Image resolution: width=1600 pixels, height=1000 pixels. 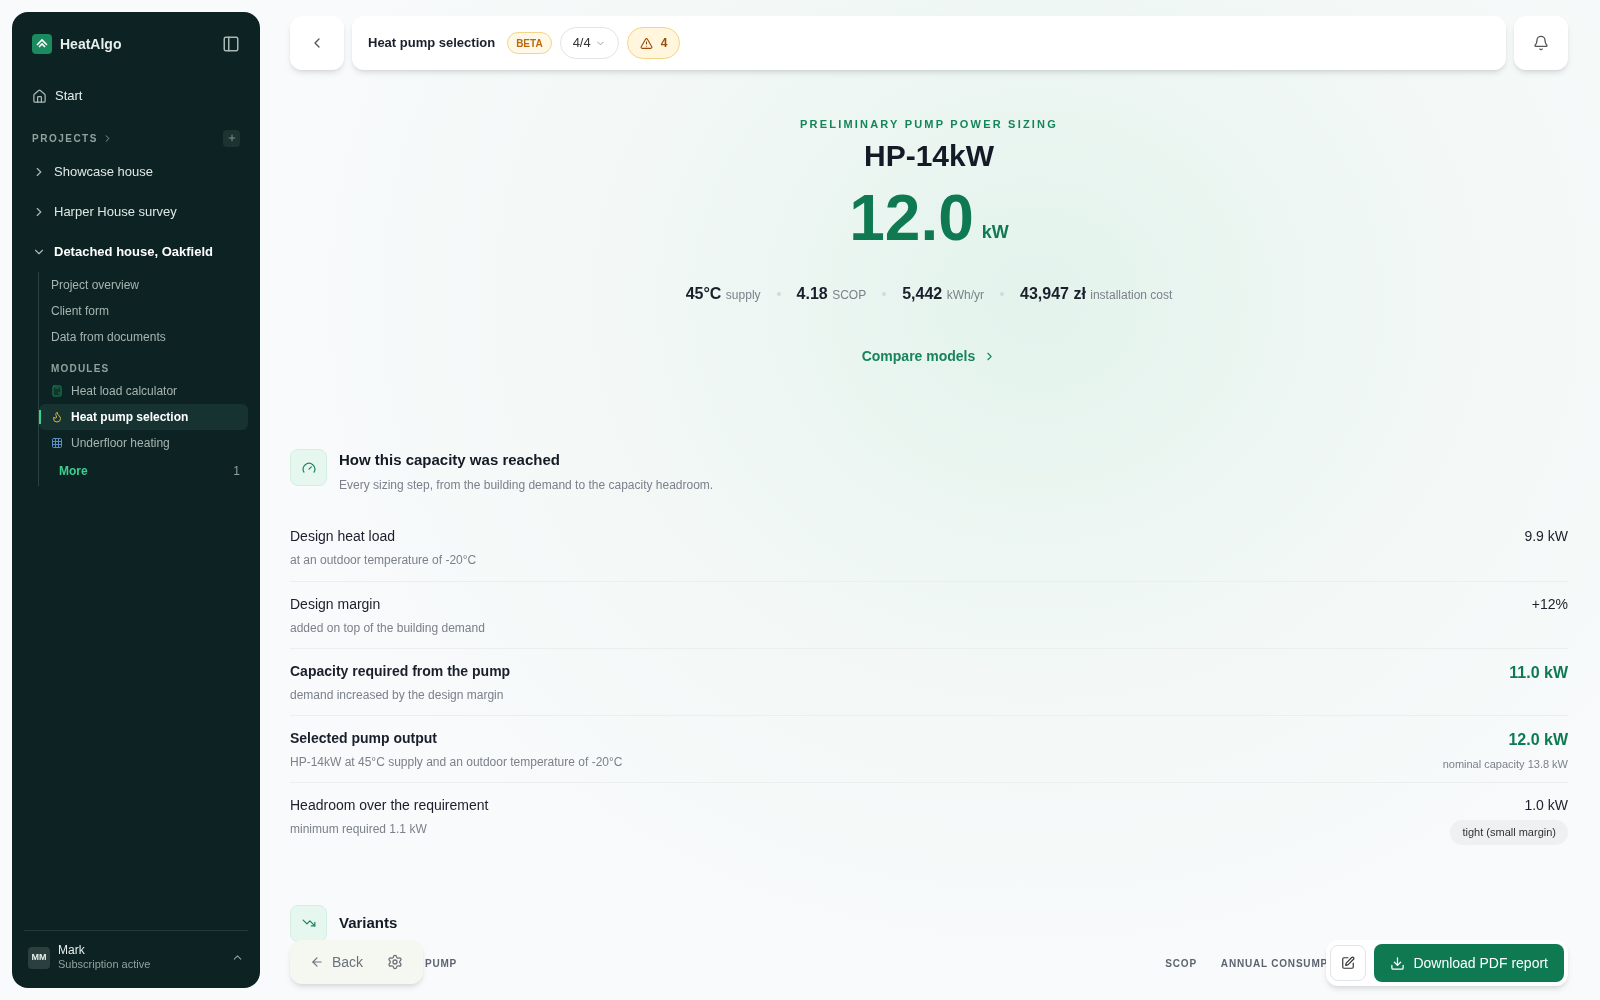 What do you see at coordinates (1546, 536) in the screenshot?
I see `step-value: 9.9 kW` at bounding box center [1546, 536].